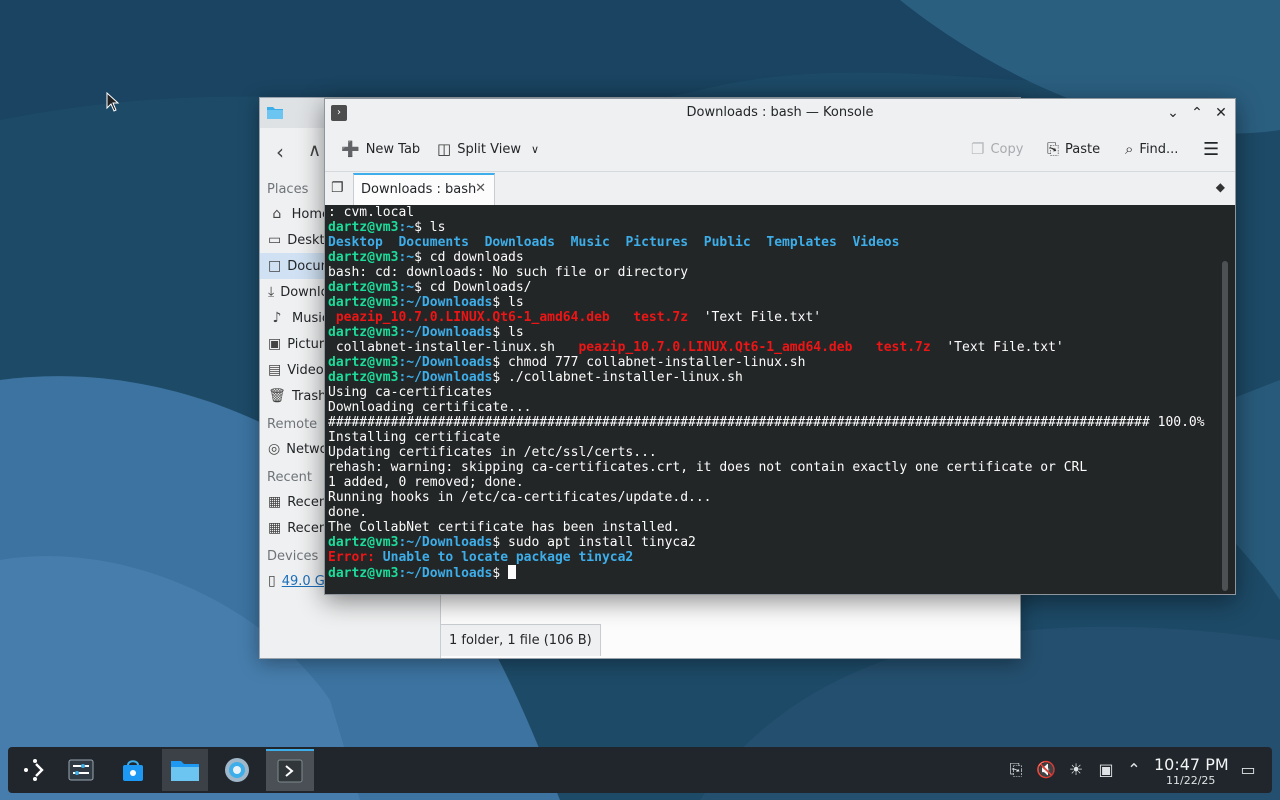 Image resolution: width=1280 pixels, height=800 pixels. I want to click on paste-icon: ⎘, so click(1053, 149).